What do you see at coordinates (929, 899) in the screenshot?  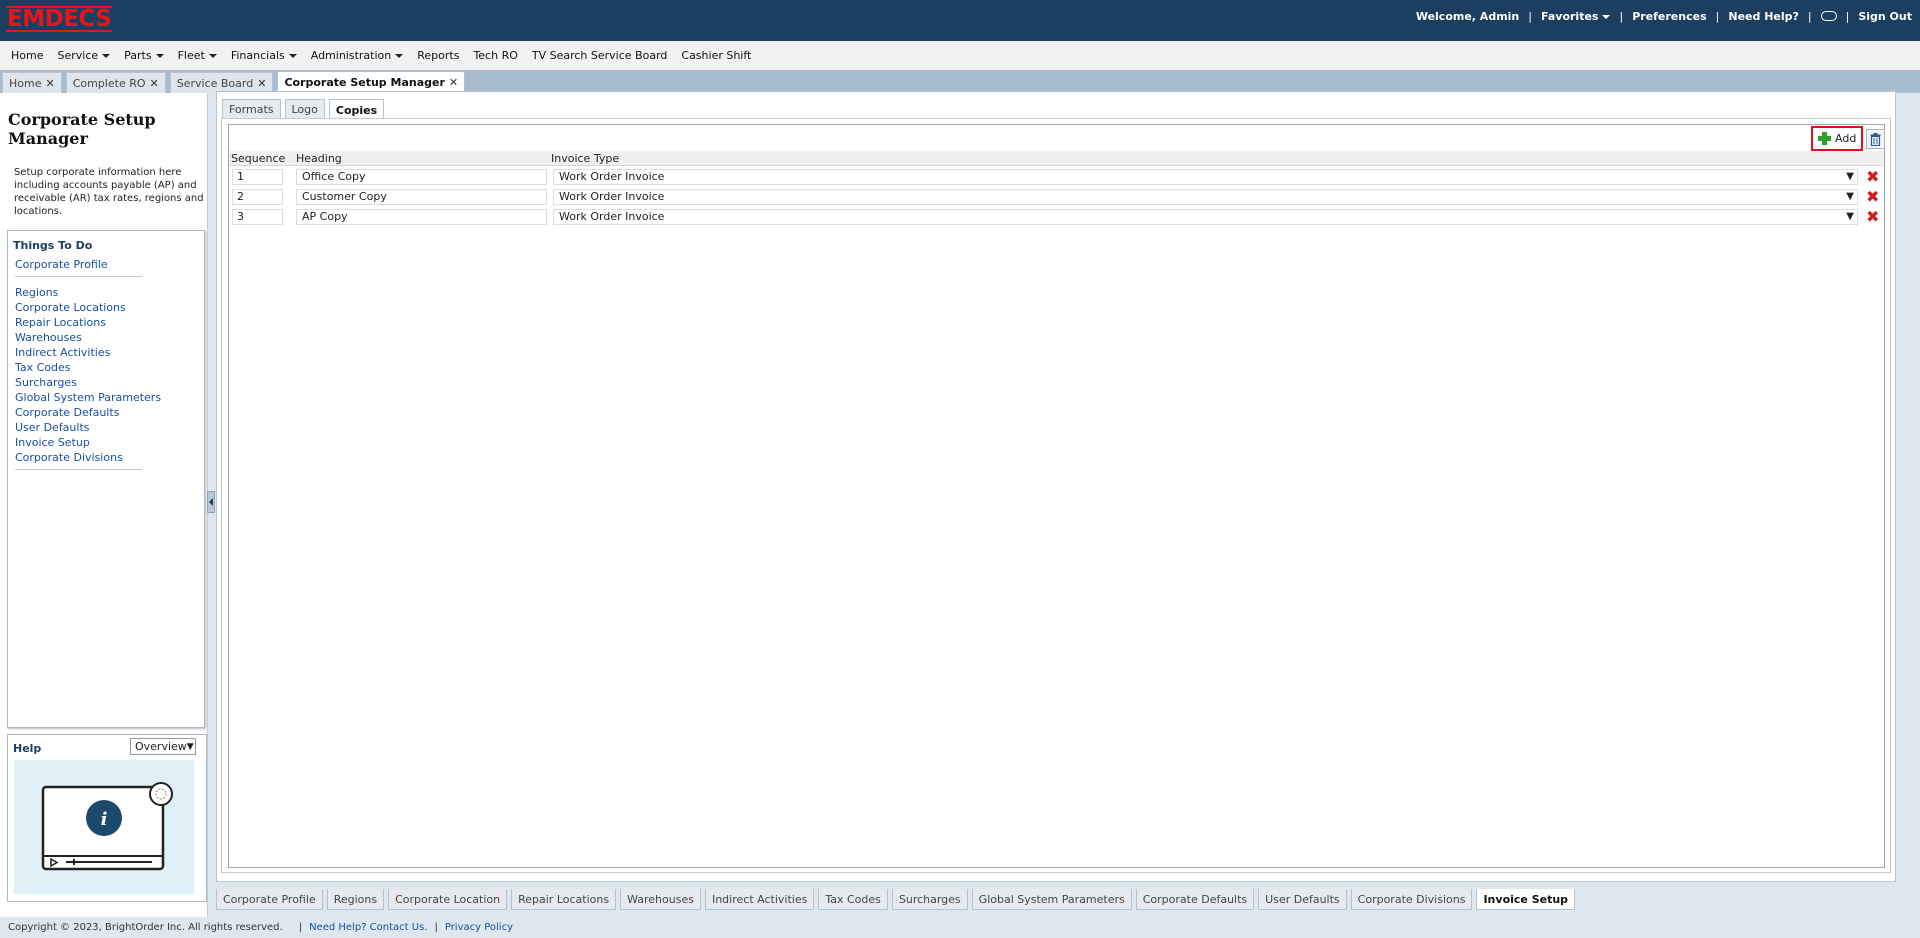 I see `bottom-tab-surcharges: Surcharges` at bounding box center [929, 899].